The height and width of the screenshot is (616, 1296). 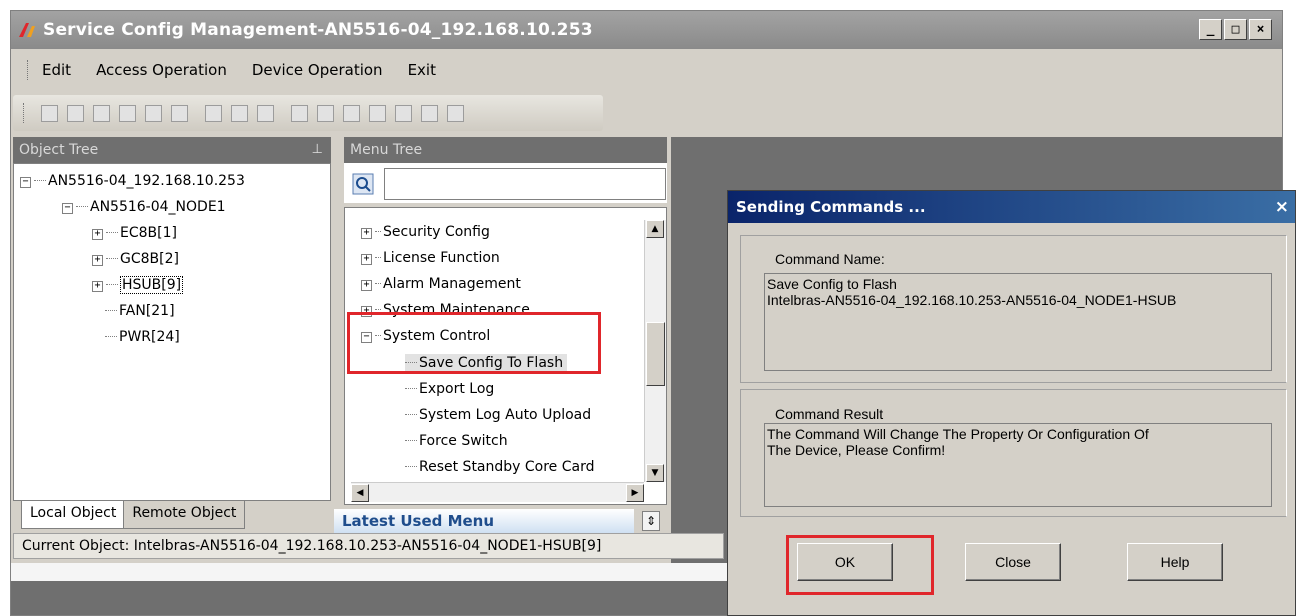 I want to click on object-tree-header: Object Tree ⊥, so click(x=172, y=150).